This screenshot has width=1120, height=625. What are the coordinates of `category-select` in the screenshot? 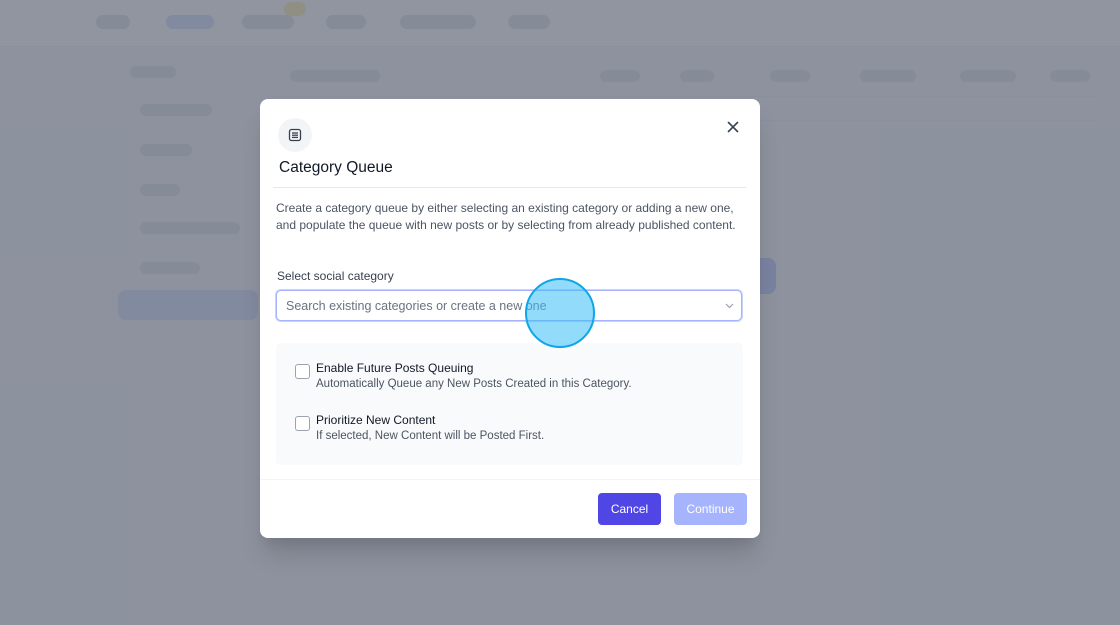 It's located at (509, 305).